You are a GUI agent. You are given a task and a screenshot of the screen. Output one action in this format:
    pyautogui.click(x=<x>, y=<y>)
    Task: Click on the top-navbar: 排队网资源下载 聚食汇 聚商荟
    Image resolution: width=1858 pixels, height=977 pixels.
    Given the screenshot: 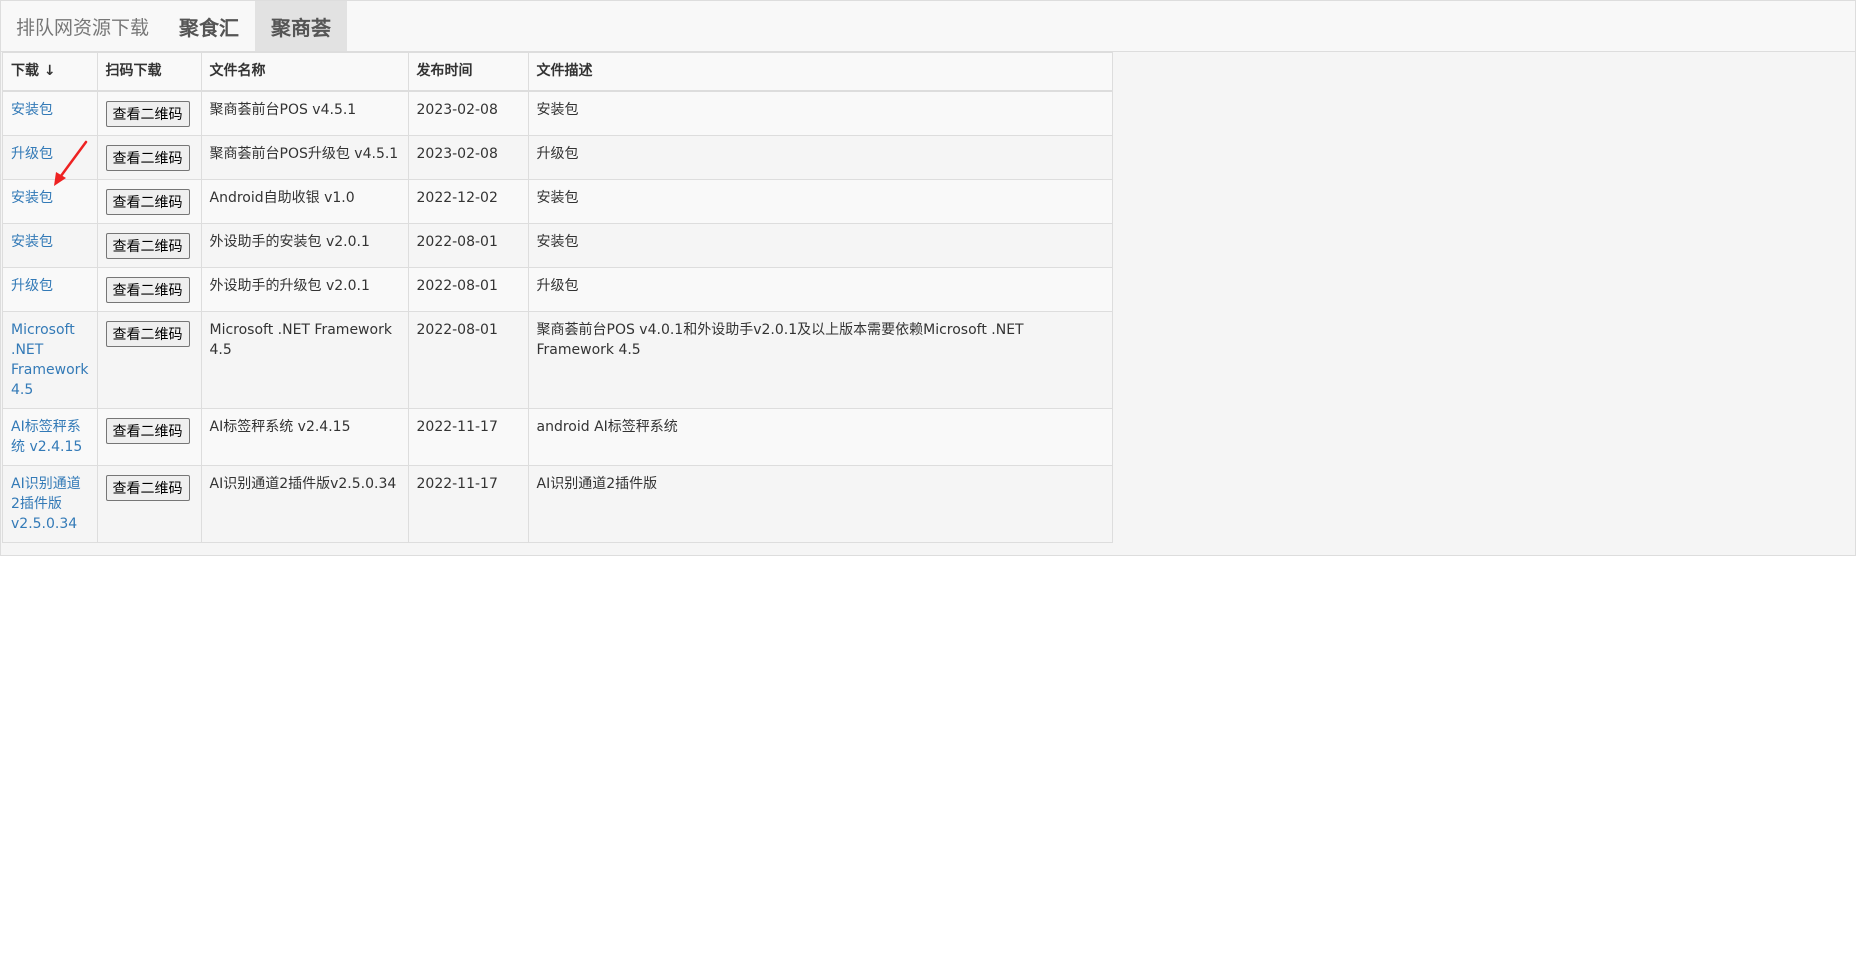 What is the action you would take?
    pyautogui.click(x=928, y=26)
    